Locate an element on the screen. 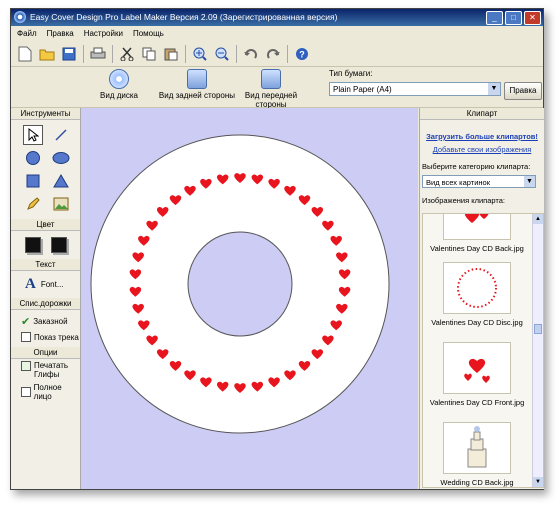 This screenshot has width=560, height=507. clipart-header: Клипарт is located at coordinates (482, 114).